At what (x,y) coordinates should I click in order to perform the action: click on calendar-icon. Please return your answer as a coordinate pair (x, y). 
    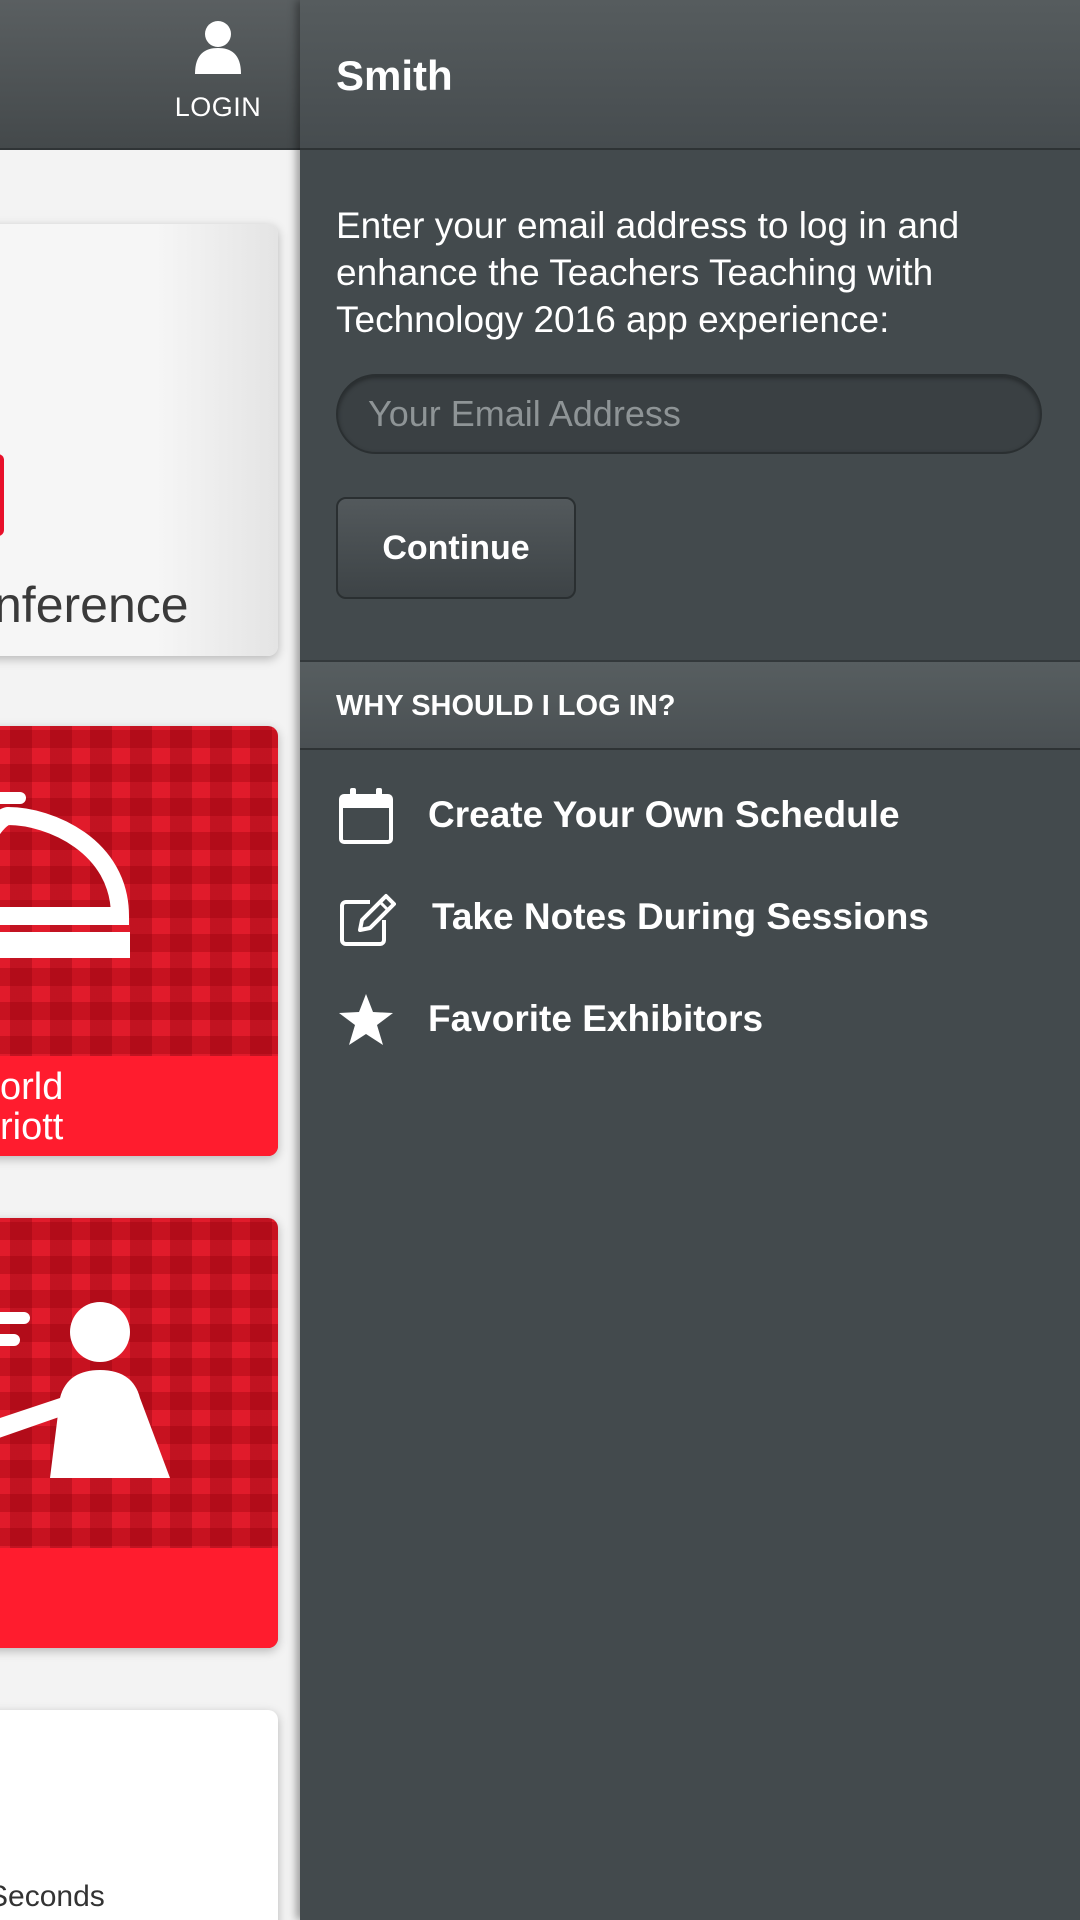
    Looking at the image, I should click on (366, 816).